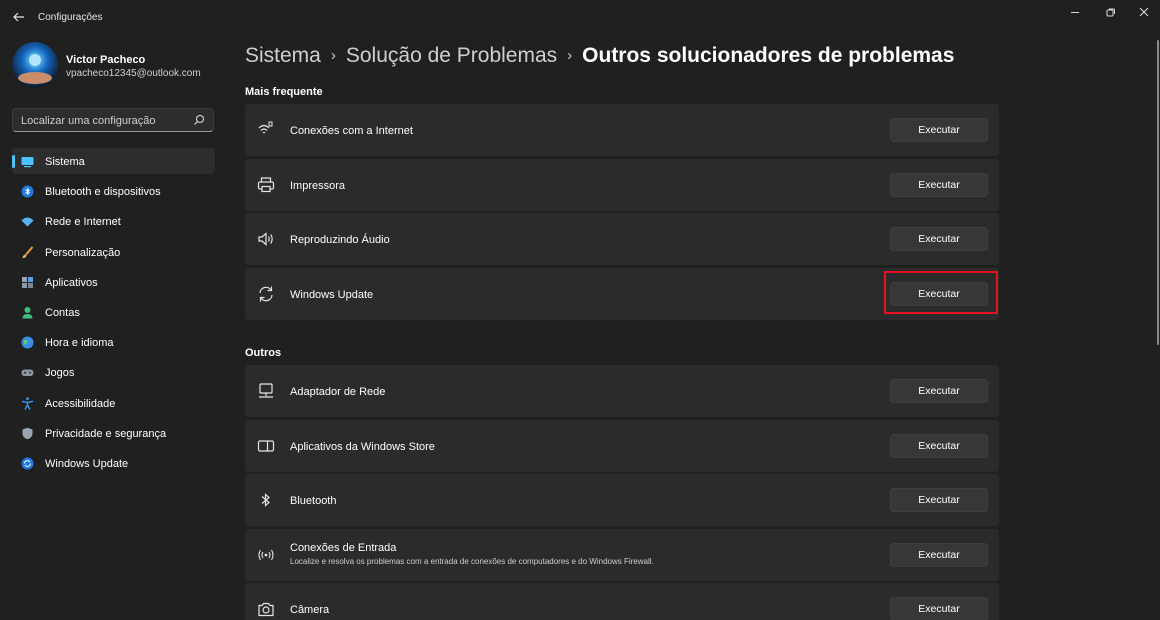  Describe the element at coordinates (27, 282) in the screenshot. I see `apps-icon` at that location.